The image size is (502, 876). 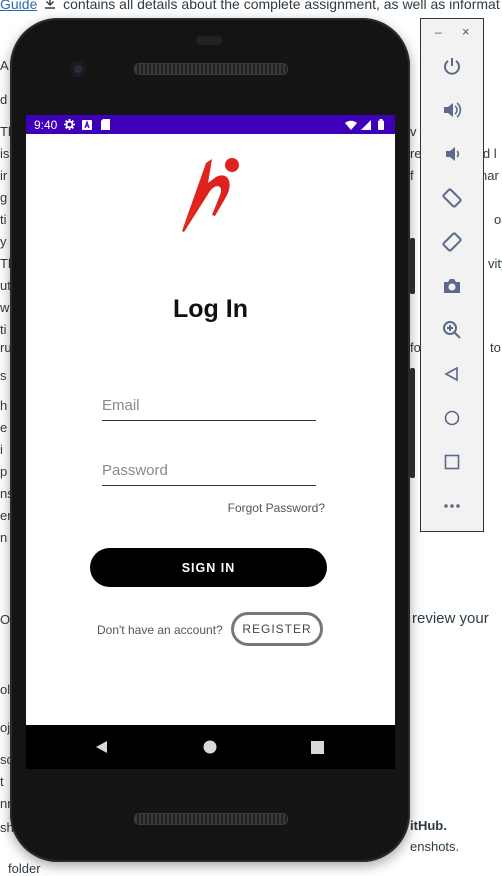 What do you see at coordinates (211, 69) in the screenshot?
I see `top-speaker` at bounding box center [211, 69].